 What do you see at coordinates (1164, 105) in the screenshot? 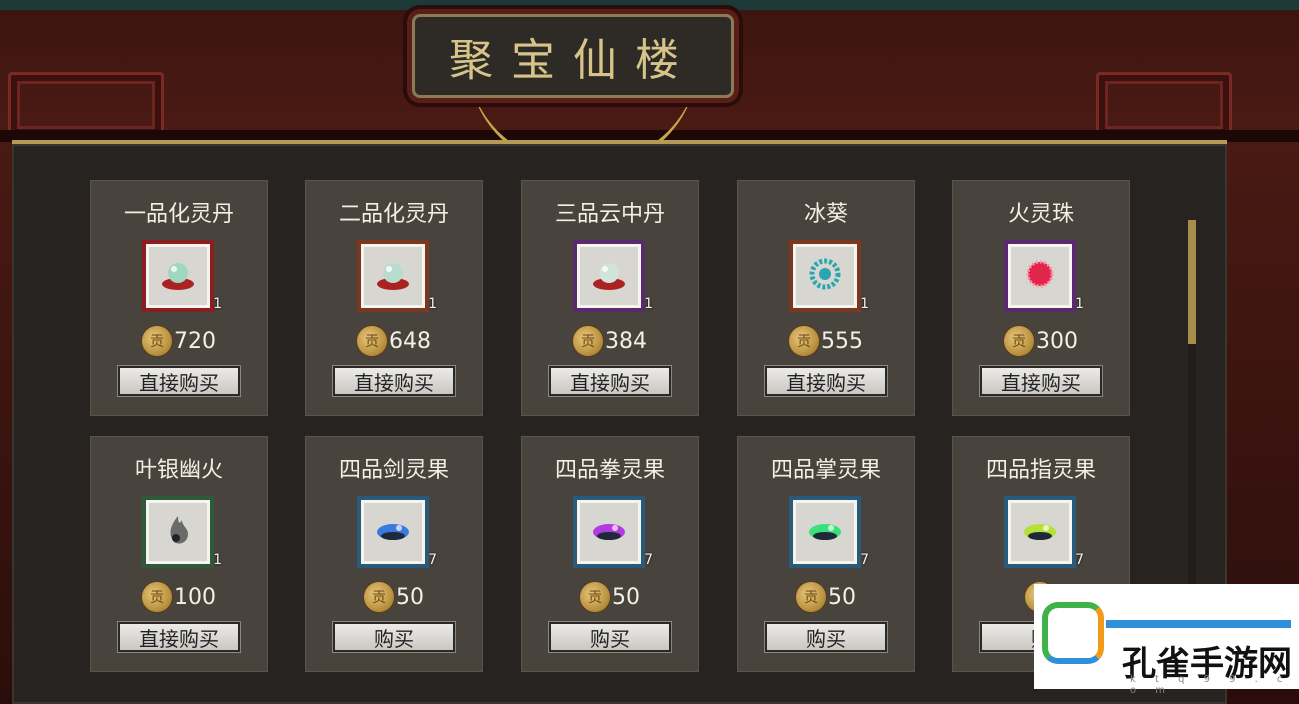
I see `decor-fret-right` at bounding box center [1164, 105].